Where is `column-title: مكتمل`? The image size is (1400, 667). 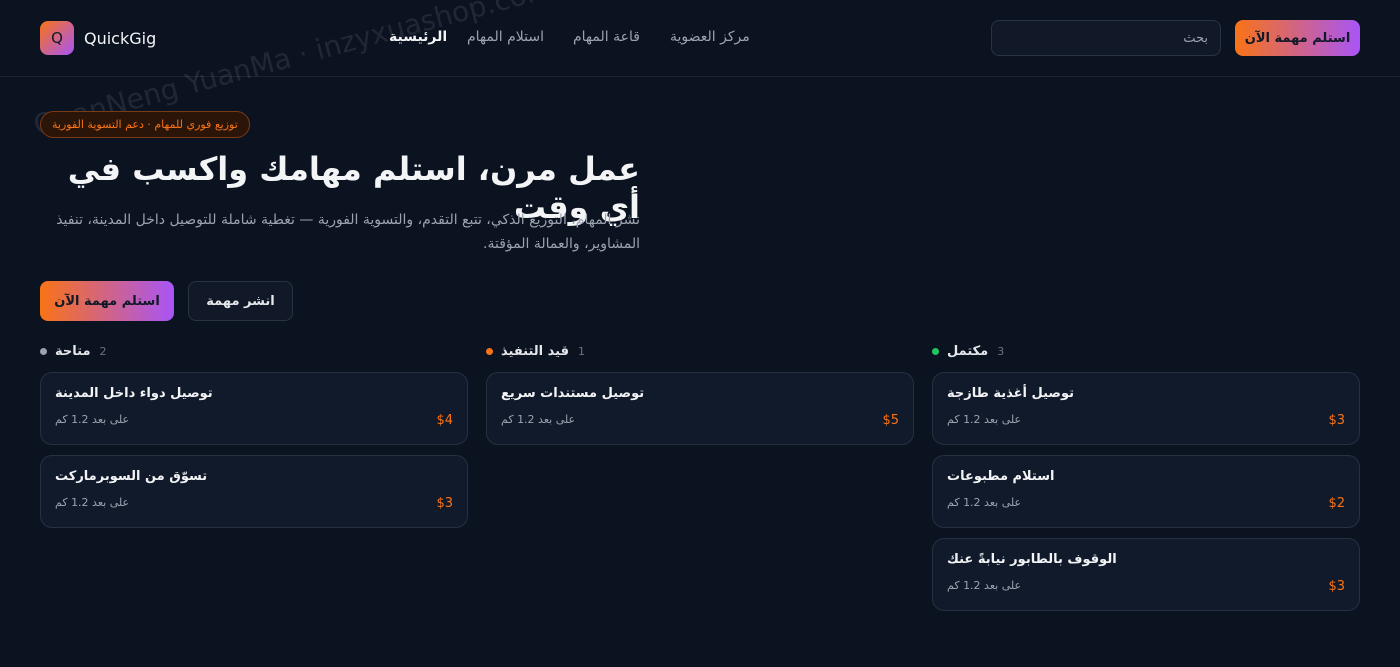
column-title: مكتمل is located at coordinates (968, 351).